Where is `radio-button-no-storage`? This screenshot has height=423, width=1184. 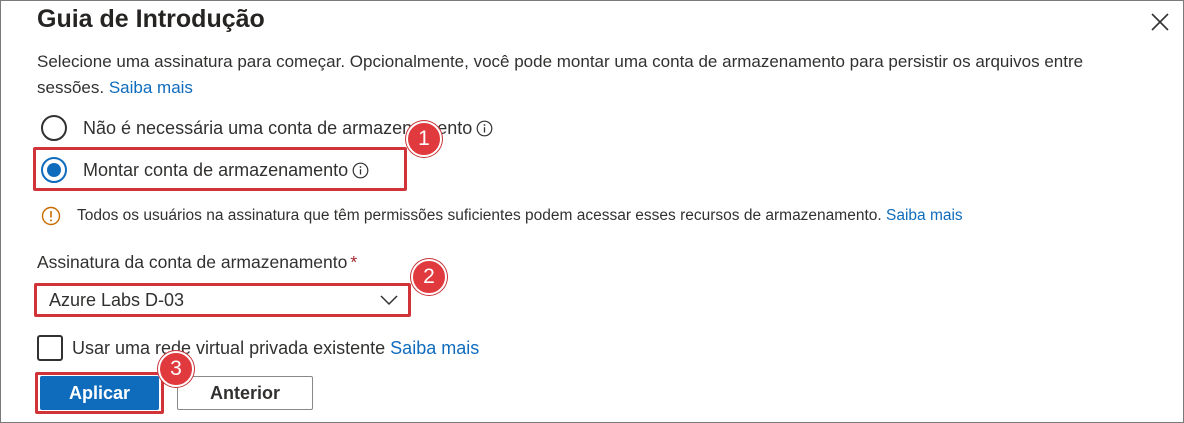
radio-button-no-storage is located at coordinates (54, 128).